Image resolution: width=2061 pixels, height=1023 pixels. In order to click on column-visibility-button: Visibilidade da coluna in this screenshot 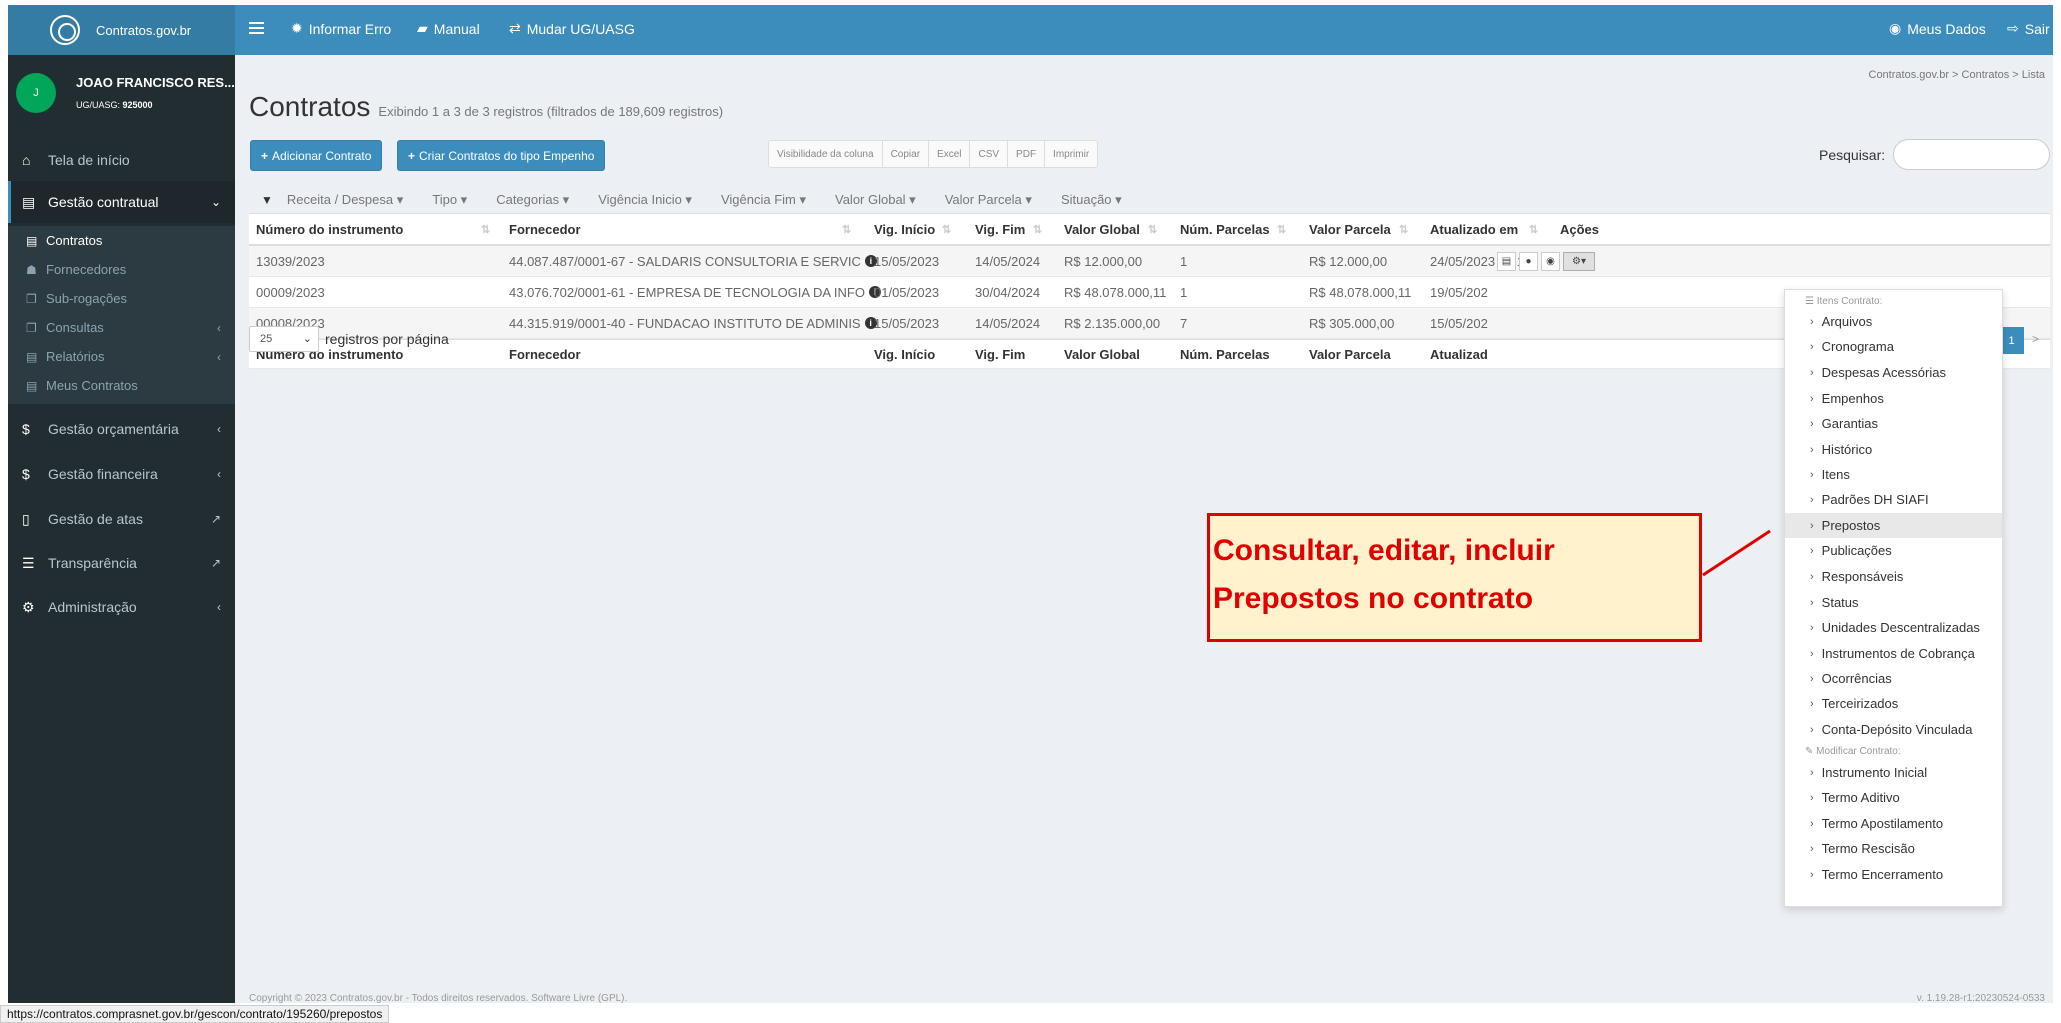, I will do `click(826, 154)`.